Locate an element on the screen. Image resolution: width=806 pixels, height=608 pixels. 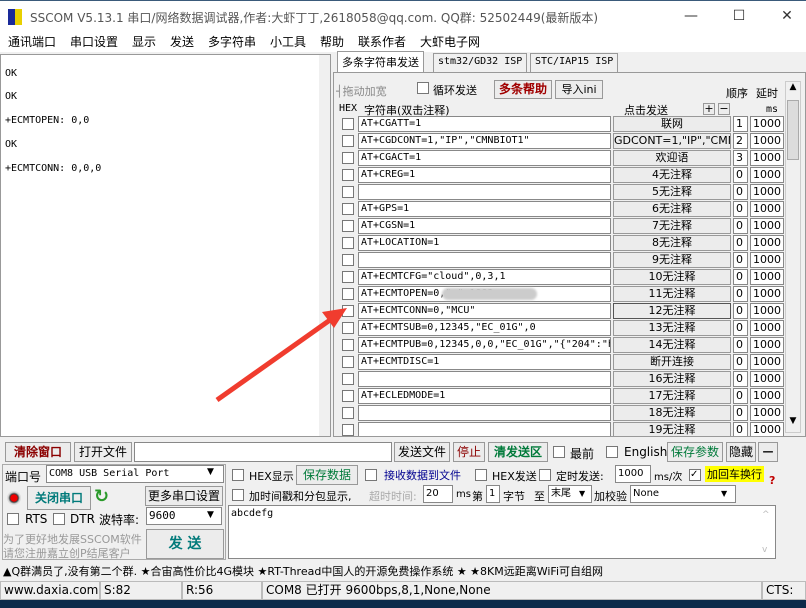
timed-send-label: 定时发送: is located at coordinates (580, 476).